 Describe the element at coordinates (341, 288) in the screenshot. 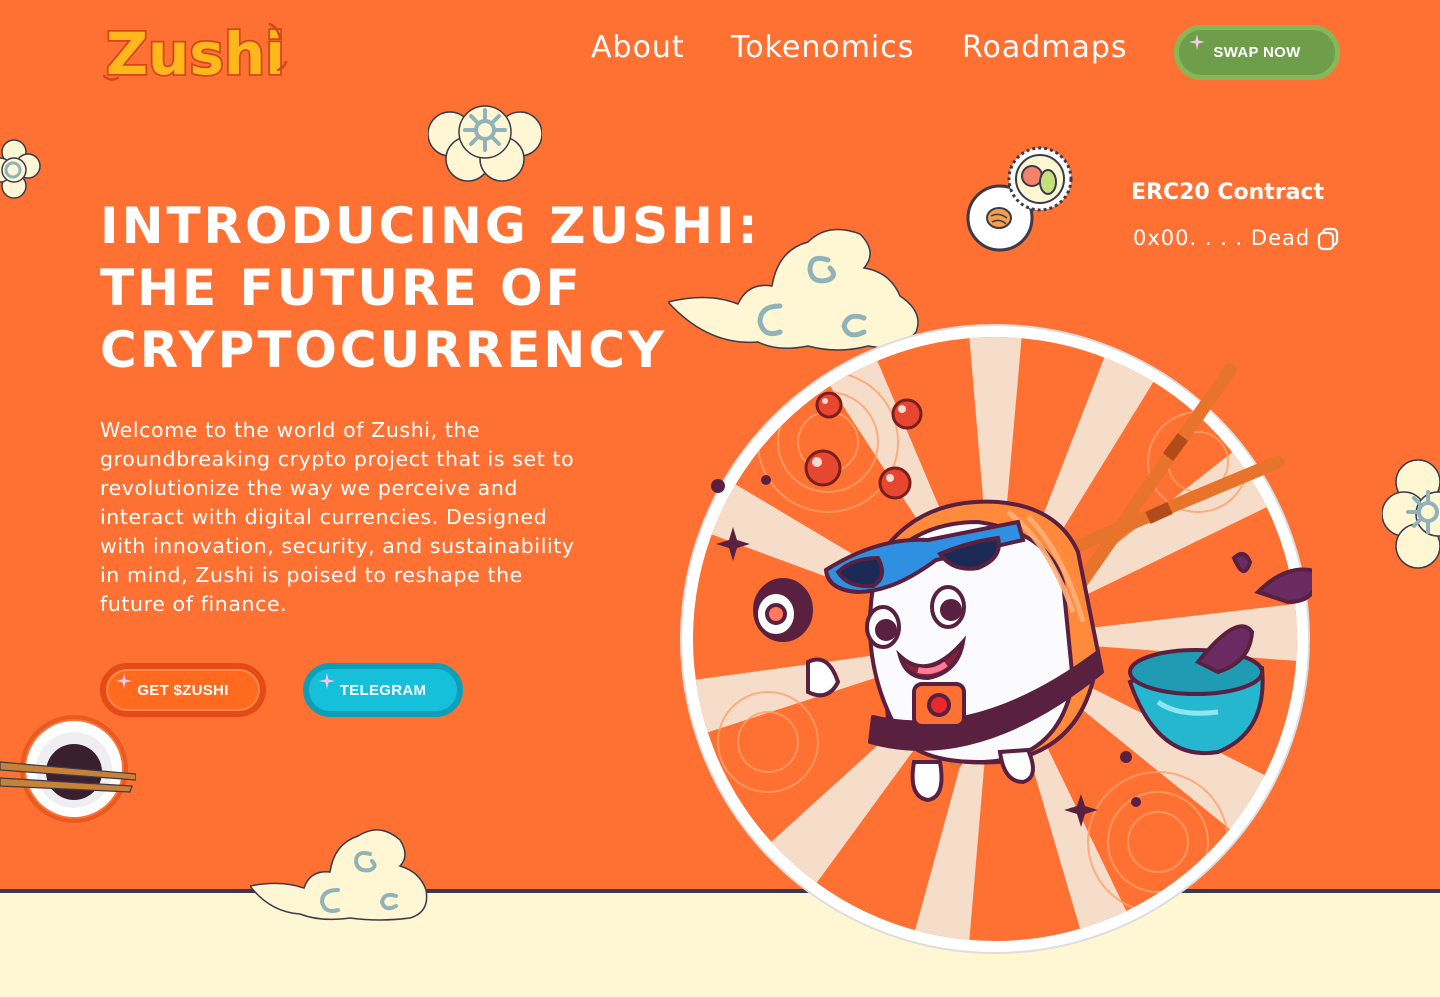

I see `hero-title-line-2: THE FUTURE OF` at that location.